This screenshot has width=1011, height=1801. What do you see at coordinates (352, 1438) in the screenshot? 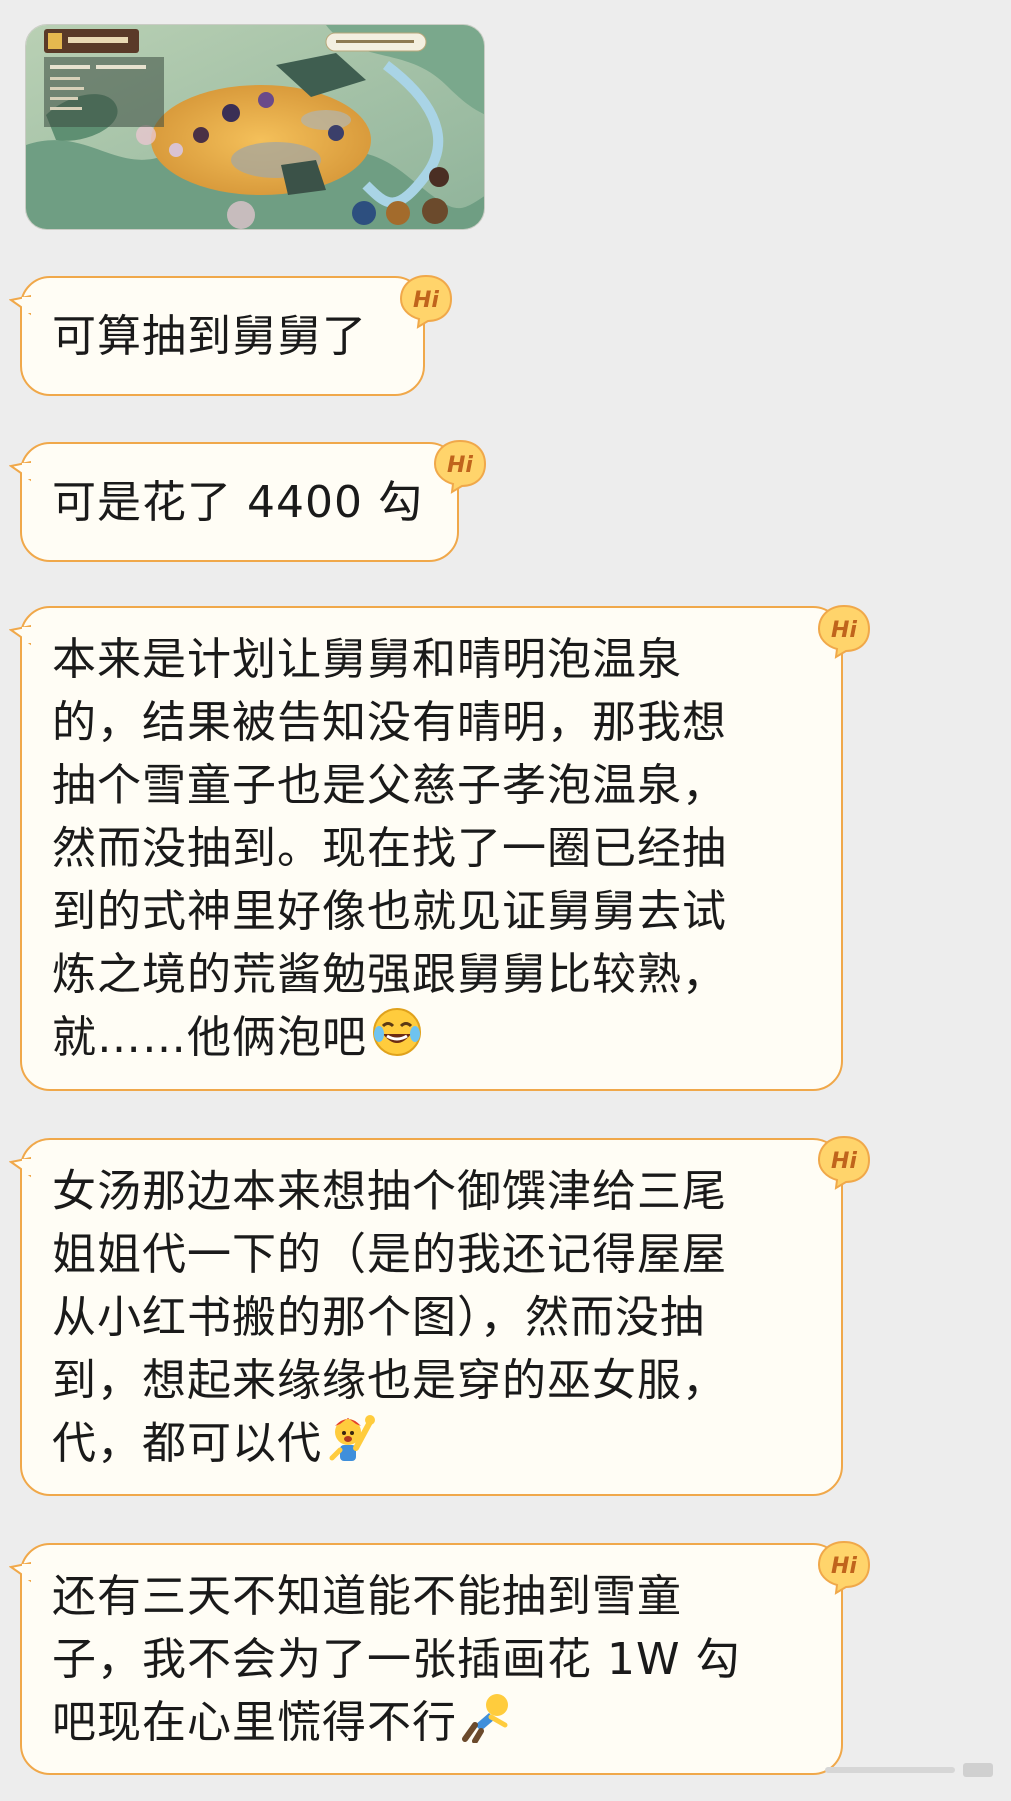
I see `cheering-person-emoji` at bounding box center [352, 1438].